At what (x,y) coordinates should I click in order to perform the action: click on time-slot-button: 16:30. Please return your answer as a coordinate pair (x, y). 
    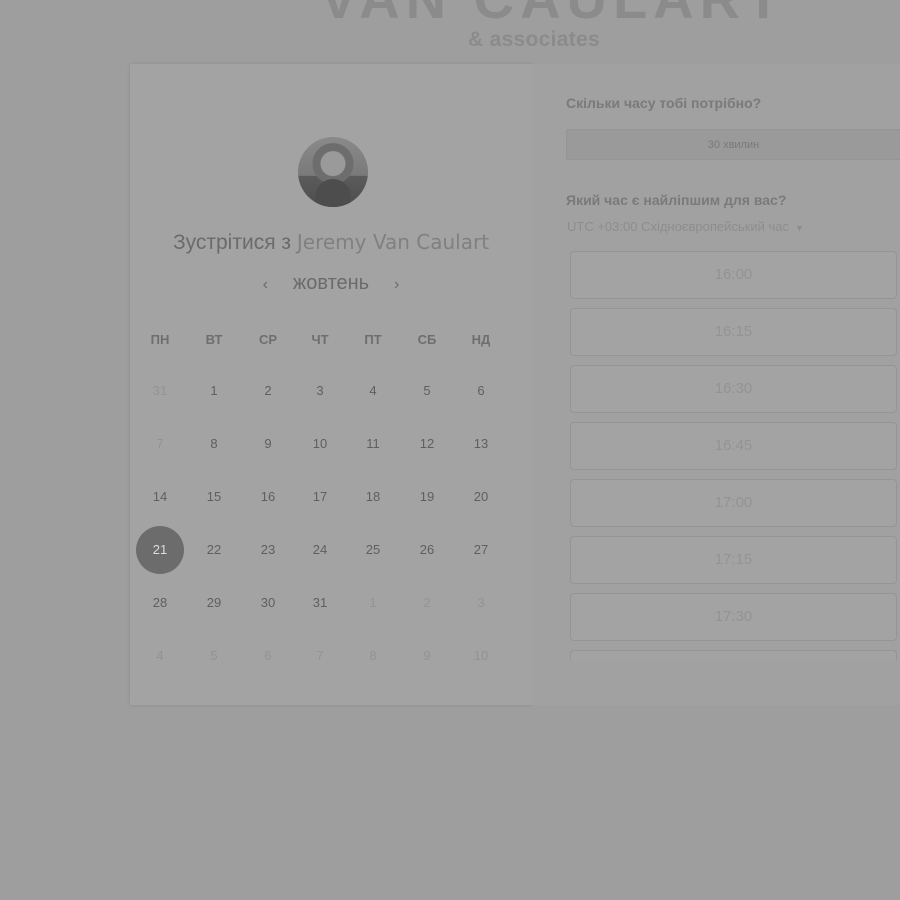
    Looking at the image, I should click on (733, 389).